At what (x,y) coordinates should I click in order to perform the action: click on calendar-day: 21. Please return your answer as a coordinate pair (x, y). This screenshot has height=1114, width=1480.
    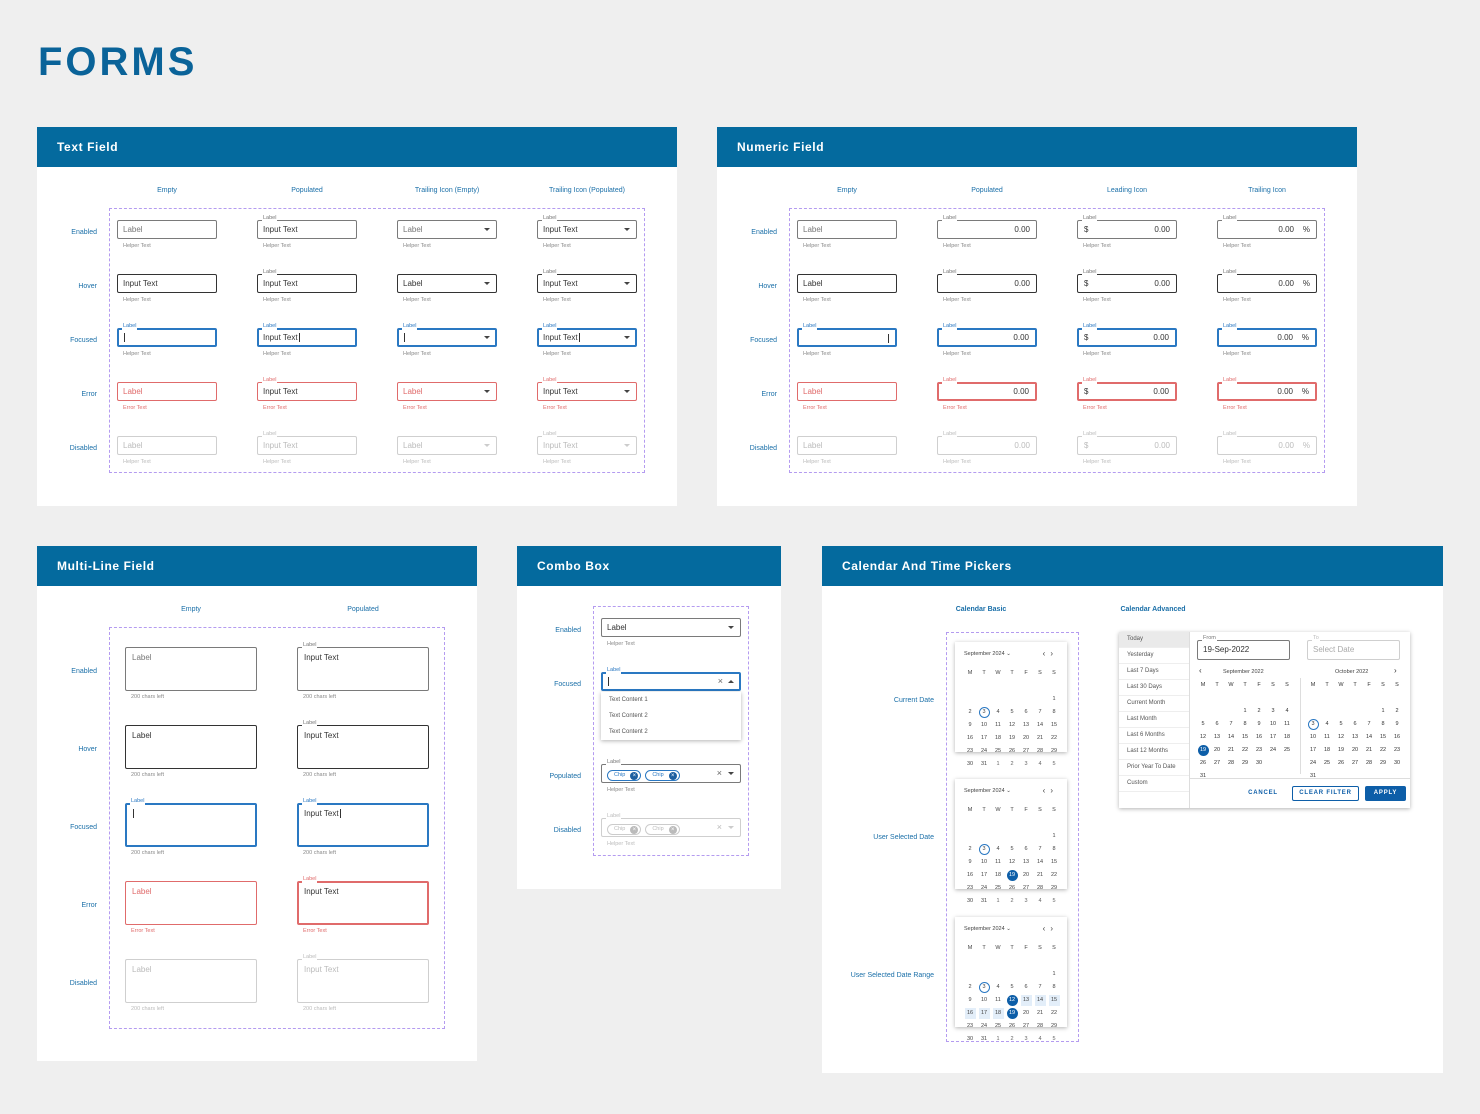
    Looking at the image, I should click on (1231, 750).